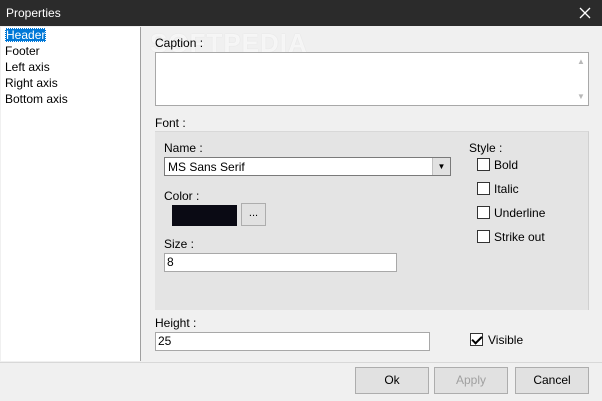  Describe the element at coordinates (519, 237) in the screenshot. I see `strike-out-label: Strike out` at that location.